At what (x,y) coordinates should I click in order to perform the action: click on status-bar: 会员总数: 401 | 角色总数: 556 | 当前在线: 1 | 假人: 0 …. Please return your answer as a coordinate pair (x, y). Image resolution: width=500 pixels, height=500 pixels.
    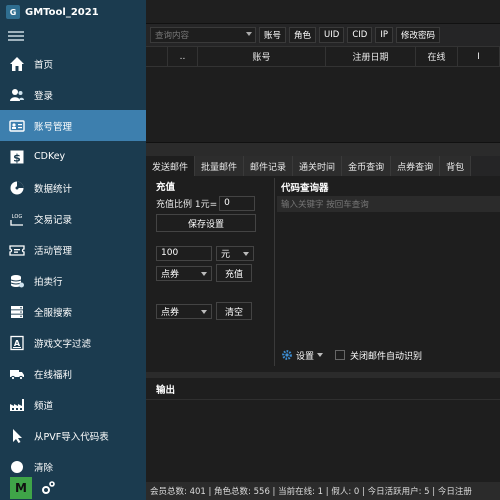
    Looking at the image, I should click on (323, 491).